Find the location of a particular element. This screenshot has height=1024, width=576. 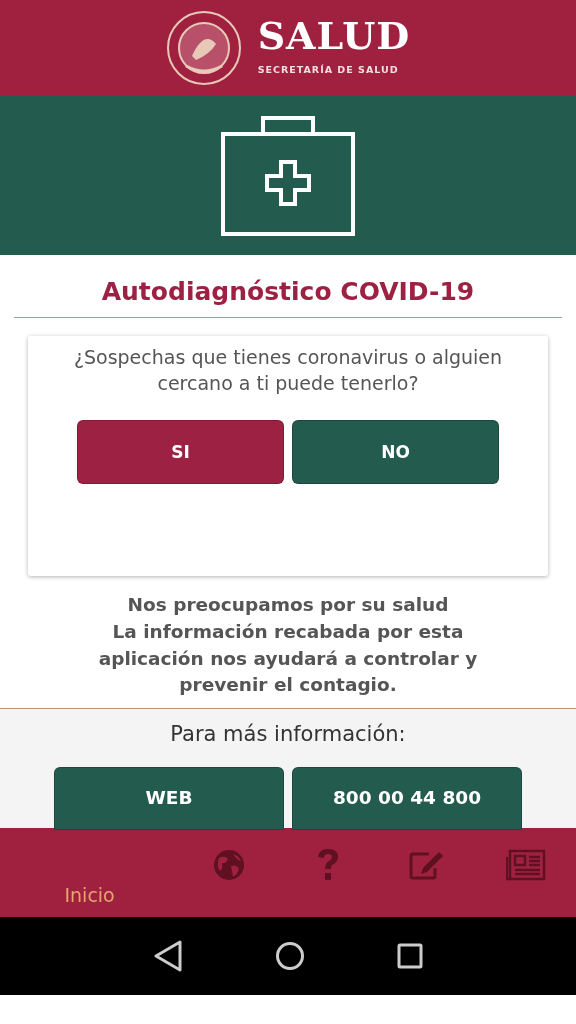

newspaper-icon is located at coordinates (526, 864).